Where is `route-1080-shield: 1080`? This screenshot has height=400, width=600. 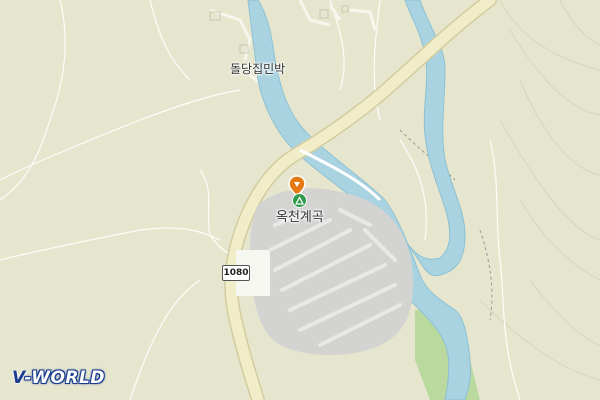
route-1080-shield: 1080 is located at coordinates (236, 273).